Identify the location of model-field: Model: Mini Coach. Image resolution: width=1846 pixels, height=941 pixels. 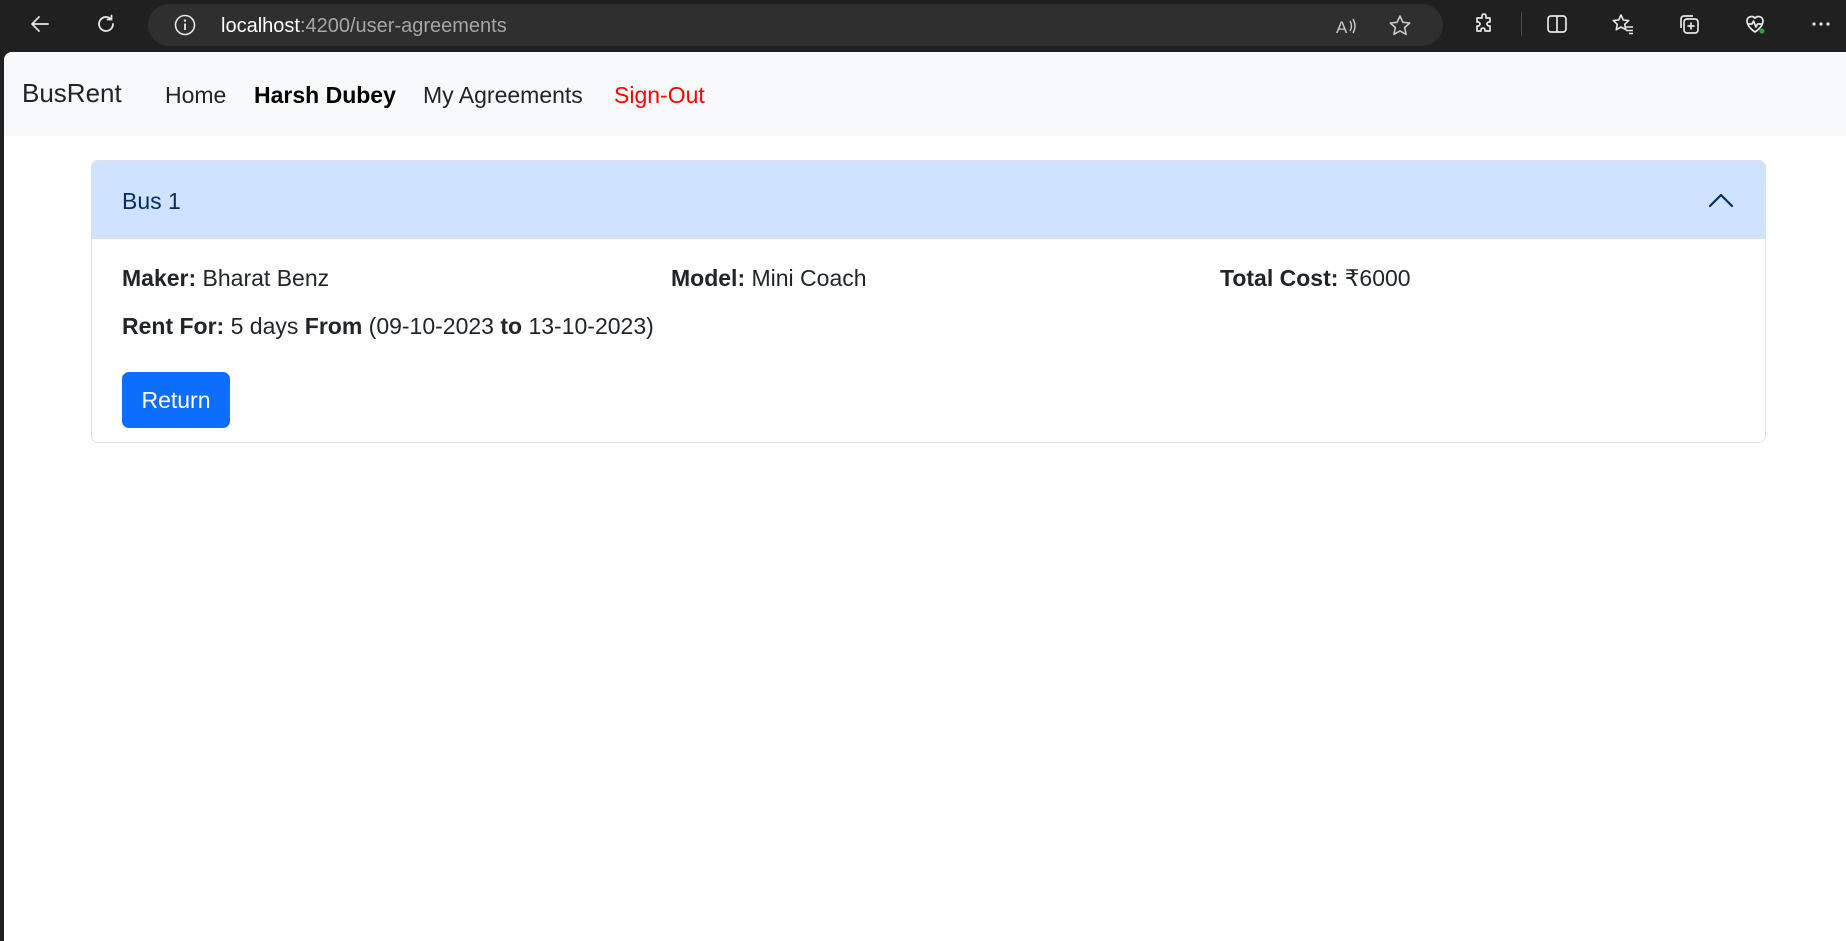
(769, 278).